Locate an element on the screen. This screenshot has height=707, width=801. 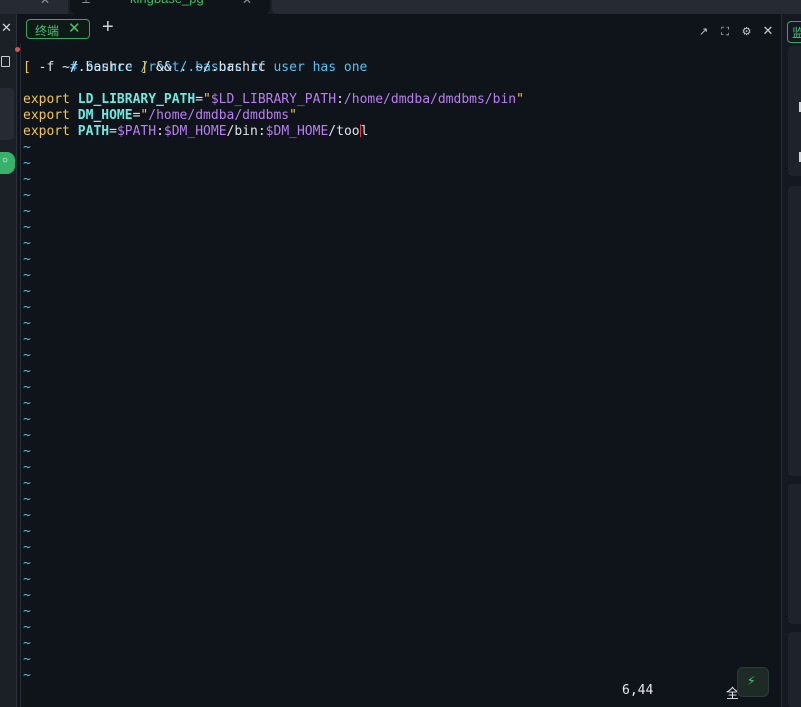
lightning-icon: ⚡ is located at coordinates (751, 681).